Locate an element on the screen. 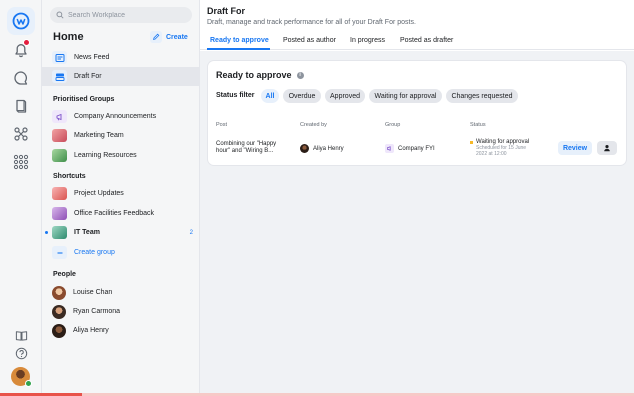 The image size is (634, 396). column-header-post: Post is located at coordinates (222, 125).